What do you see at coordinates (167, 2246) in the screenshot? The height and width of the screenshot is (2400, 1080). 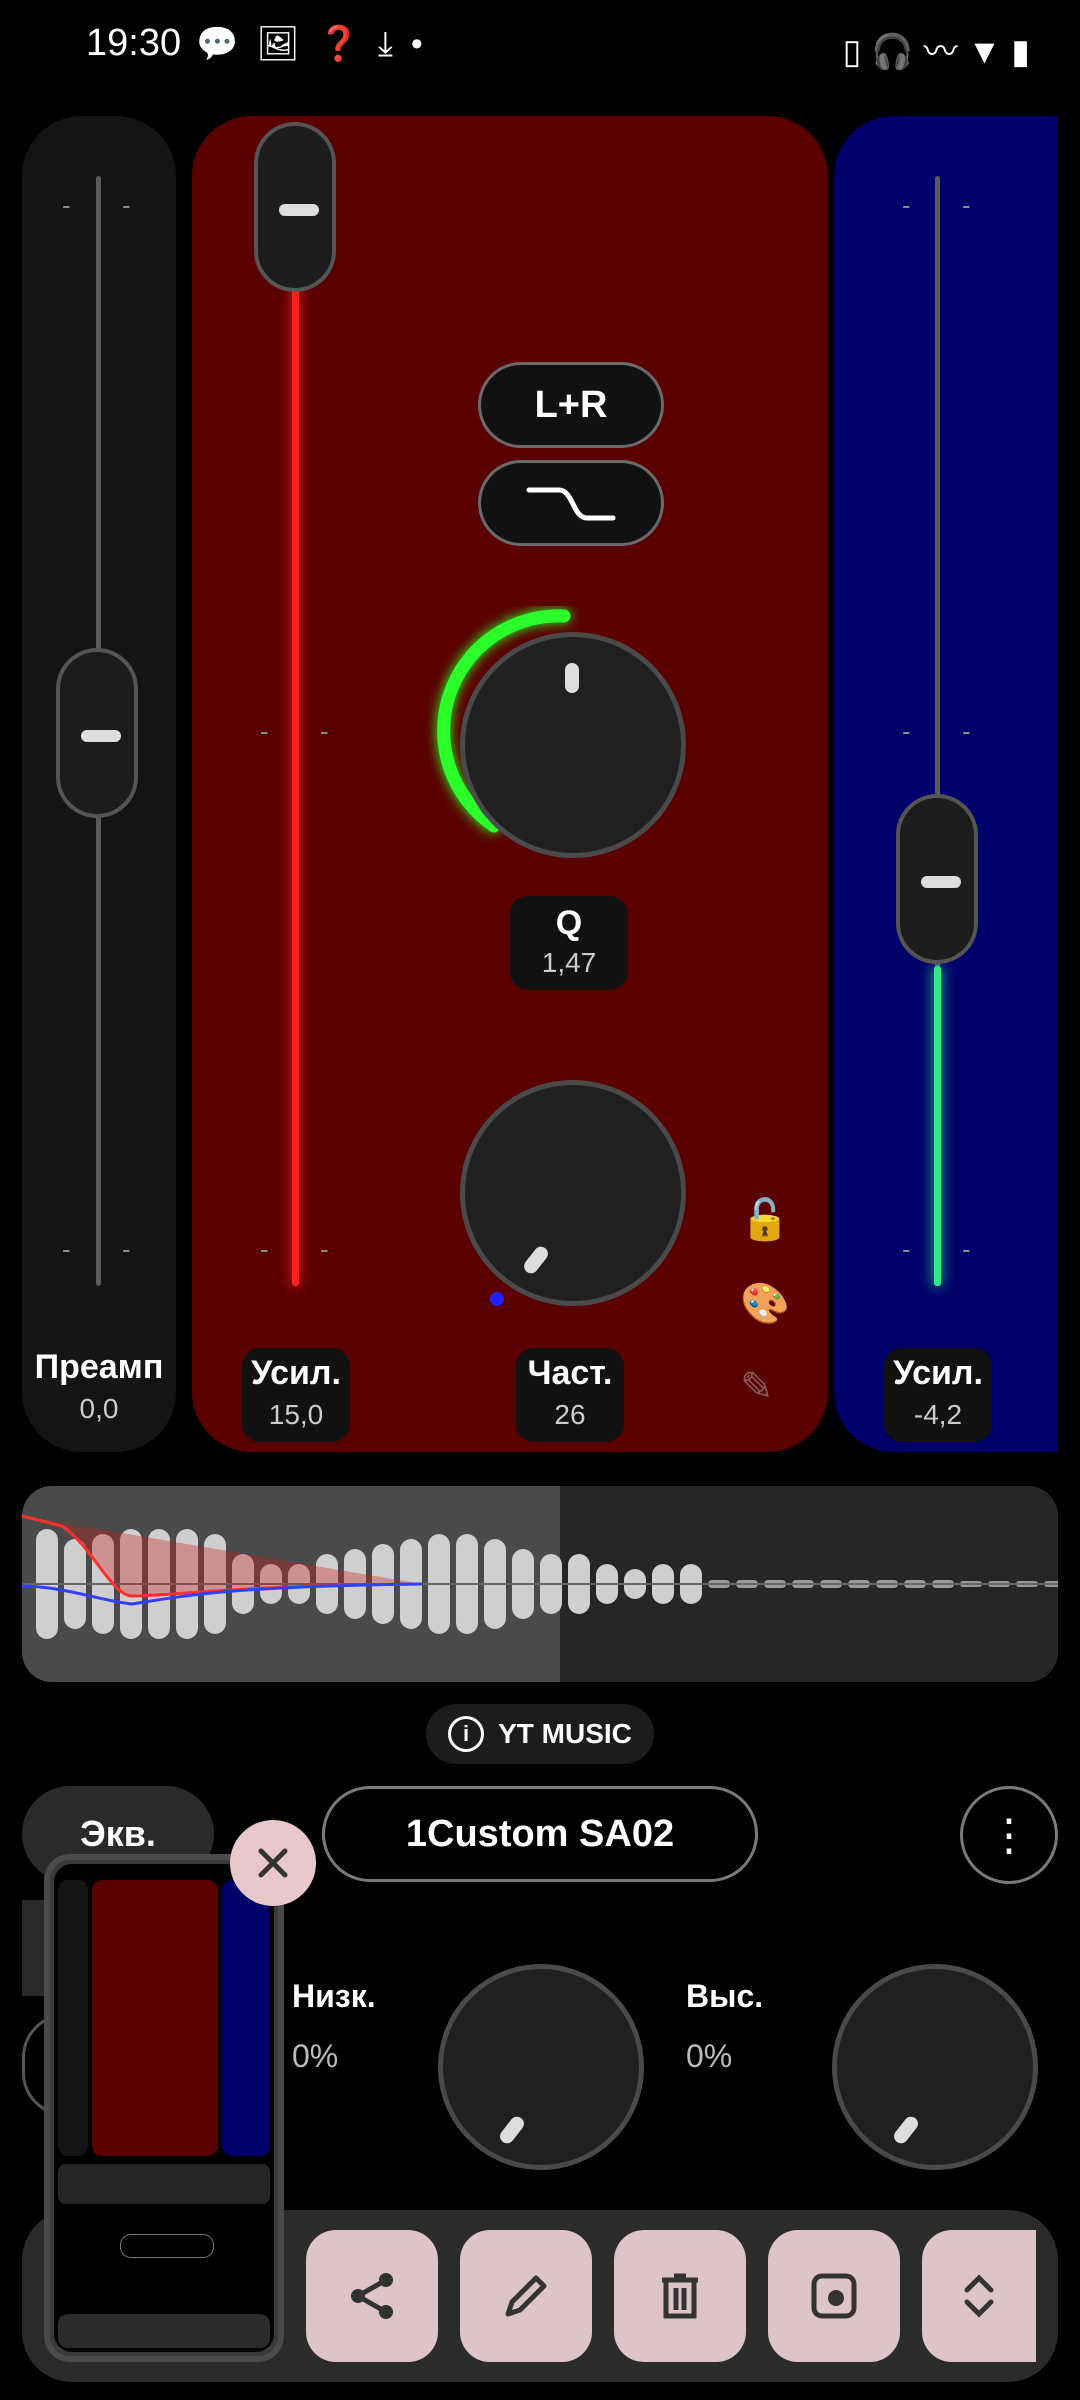 I see `thumb-preset` at bounding box center [167, 2246].